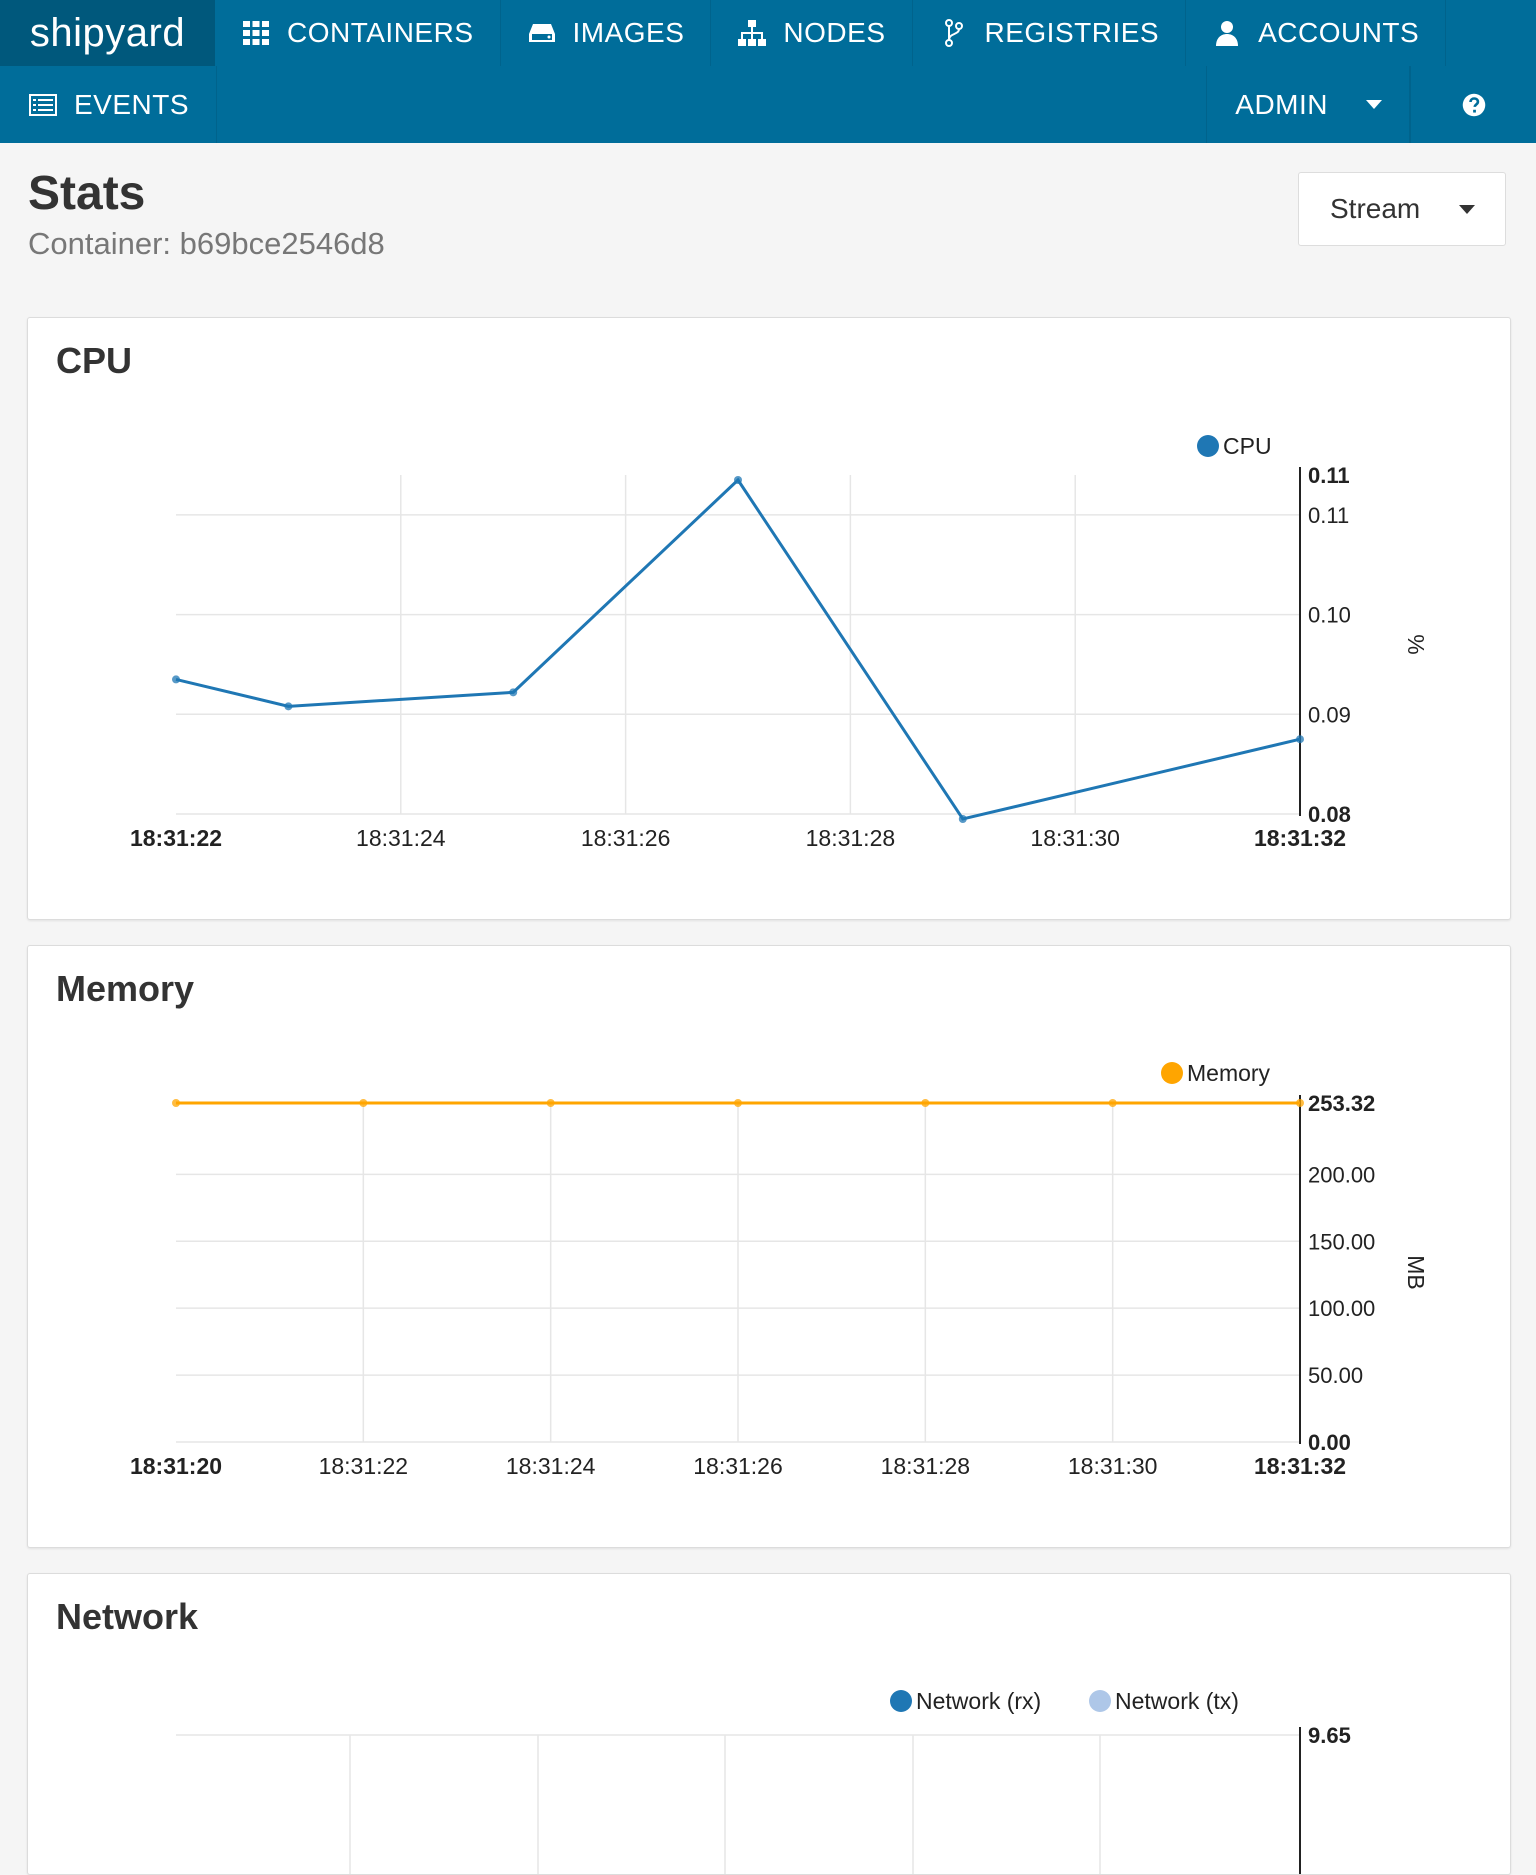 This screenshot has height=1875, width=1536. Describe the element at coordinates (43, 104) in the screenshot. I see `list-icon` at that location.